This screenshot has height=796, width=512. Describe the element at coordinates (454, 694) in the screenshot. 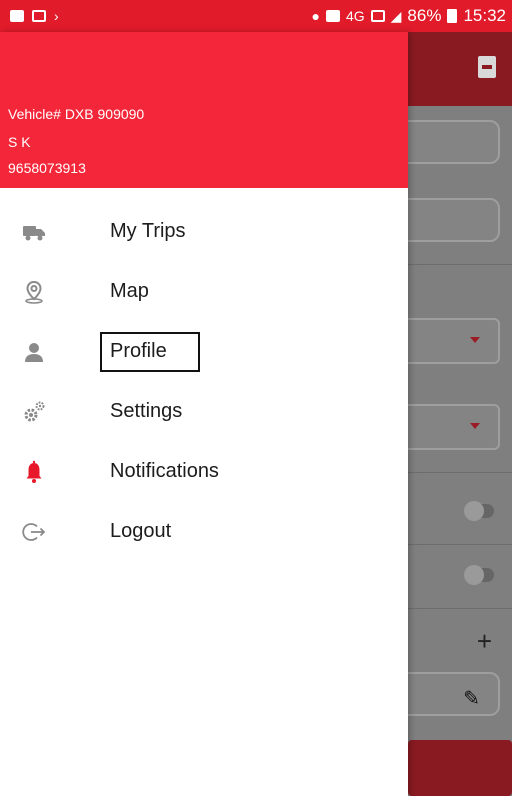

I see `background-input-field: ✎` at that location.